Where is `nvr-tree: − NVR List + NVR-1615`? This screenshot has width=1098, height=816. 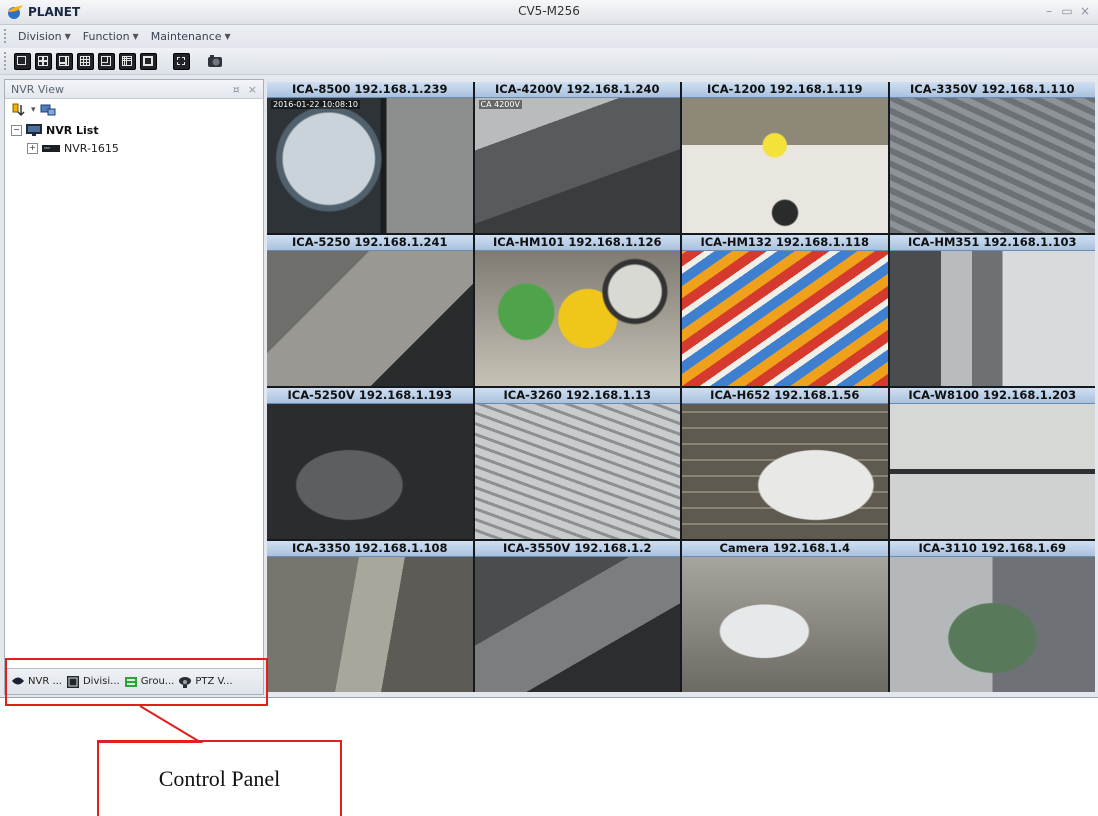
nvr-tree: − NVR List + NVR-1615 is located at coordinates (134, 139).